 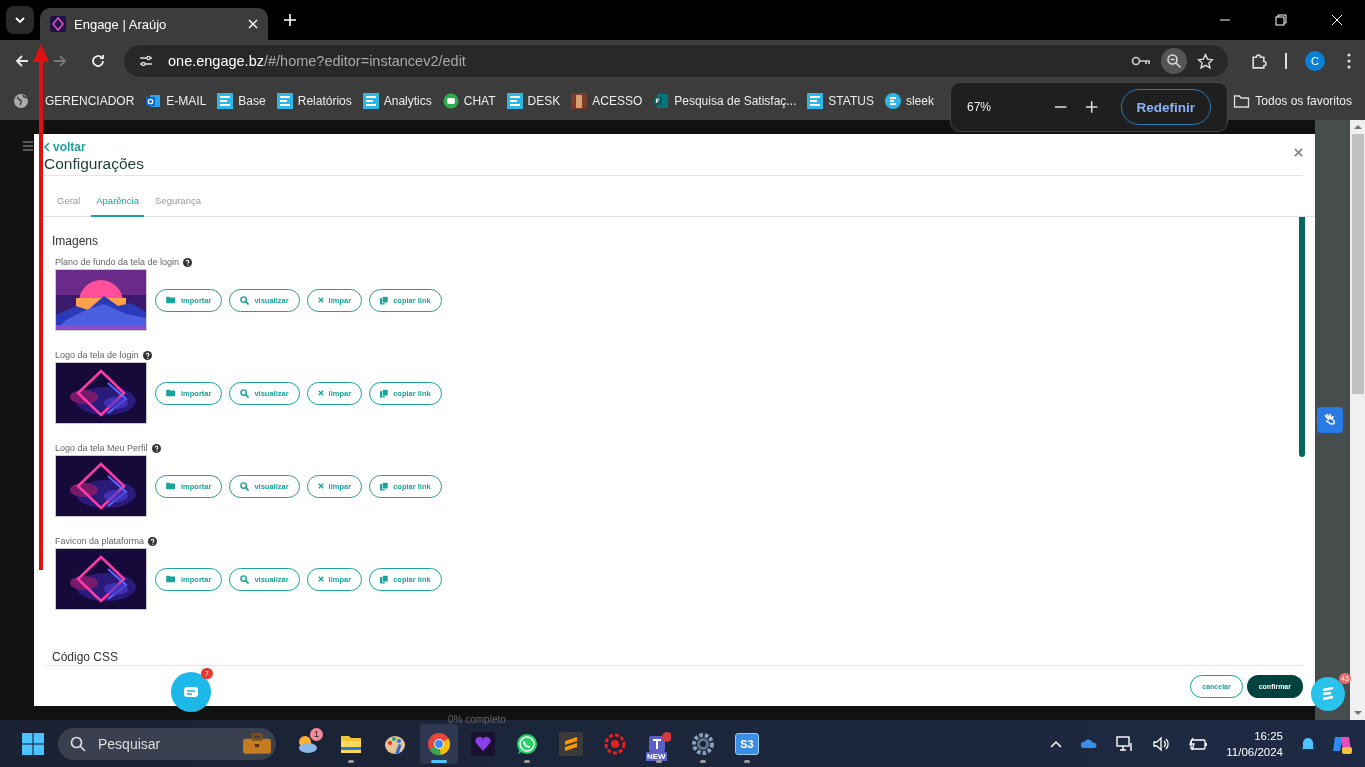 What do you see at coordinates (527, 743) in the screenshot?
I see `phone-chat-icon` at bounding box center [527, 743].